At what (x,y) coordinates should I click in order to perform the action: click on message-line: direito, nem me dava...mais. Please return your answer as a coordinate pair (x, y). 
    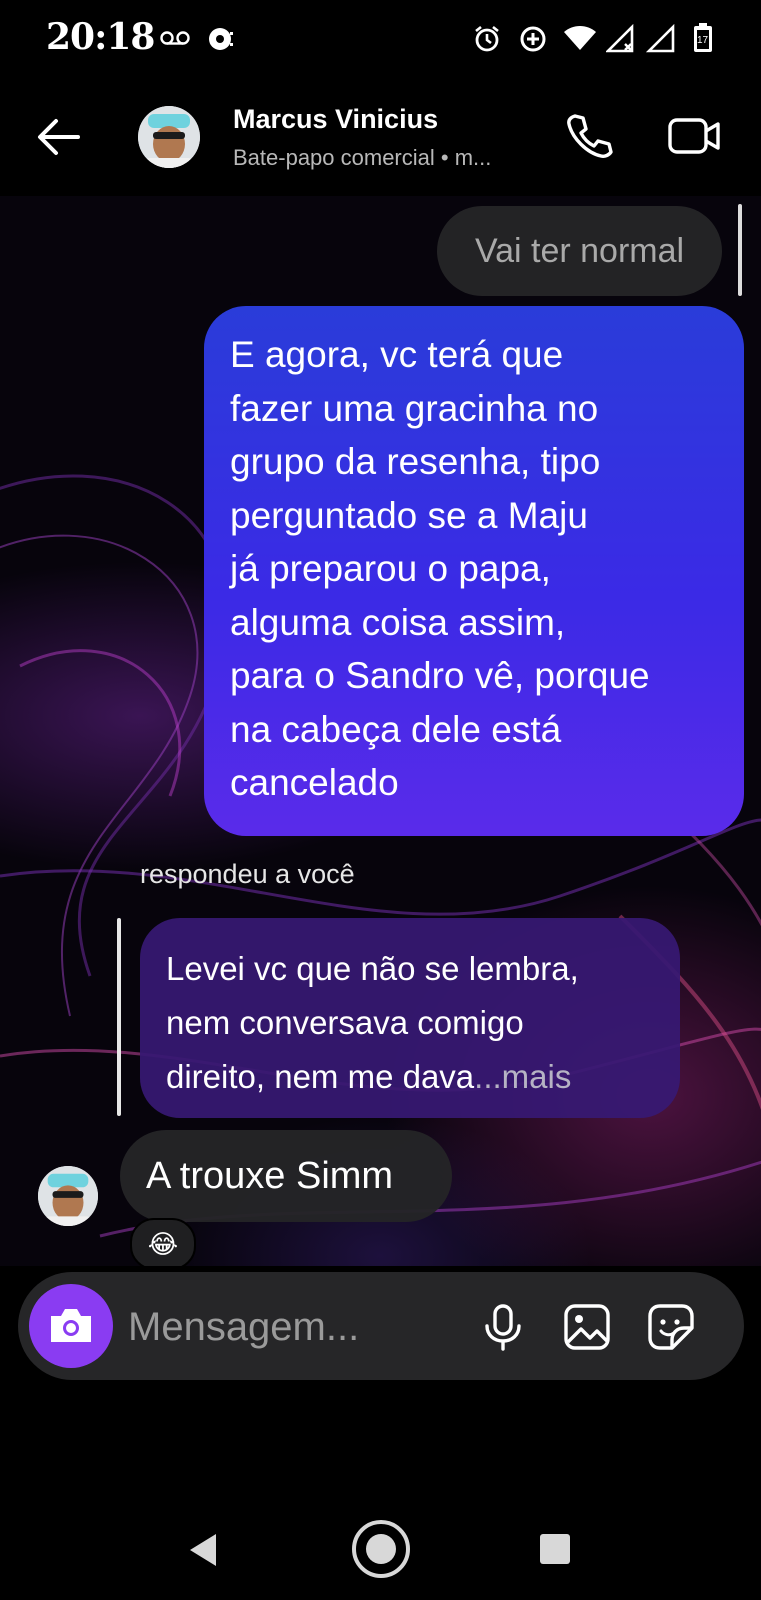
    Looking at the image, I should click on (410, 1077).